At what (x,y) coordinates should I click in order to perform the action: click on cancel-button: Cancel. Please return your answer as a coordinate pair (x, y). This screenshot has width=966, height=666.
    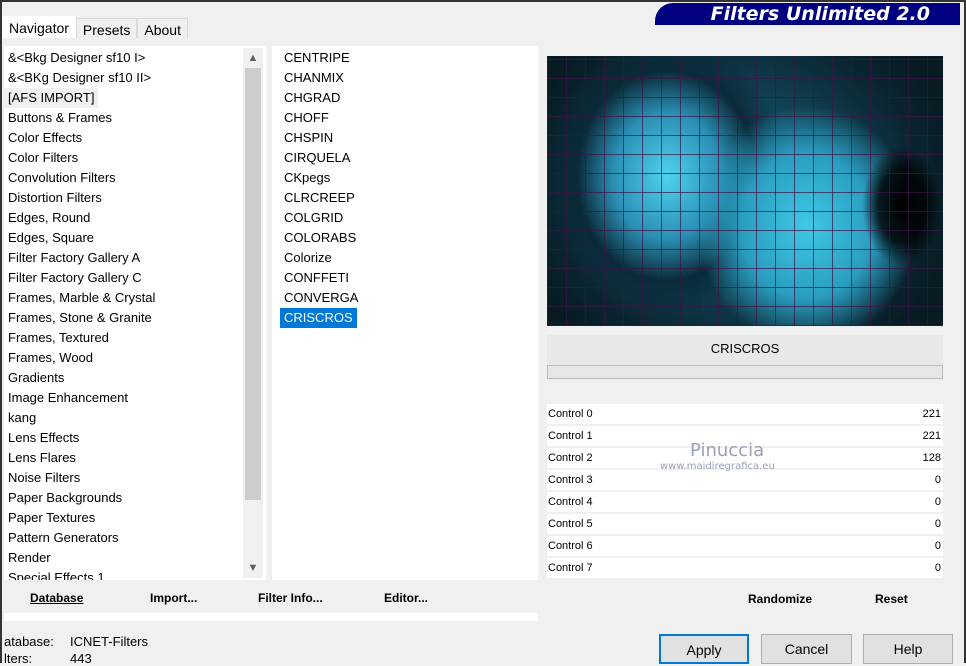
    Looking at the image, I should click on (806, 649).